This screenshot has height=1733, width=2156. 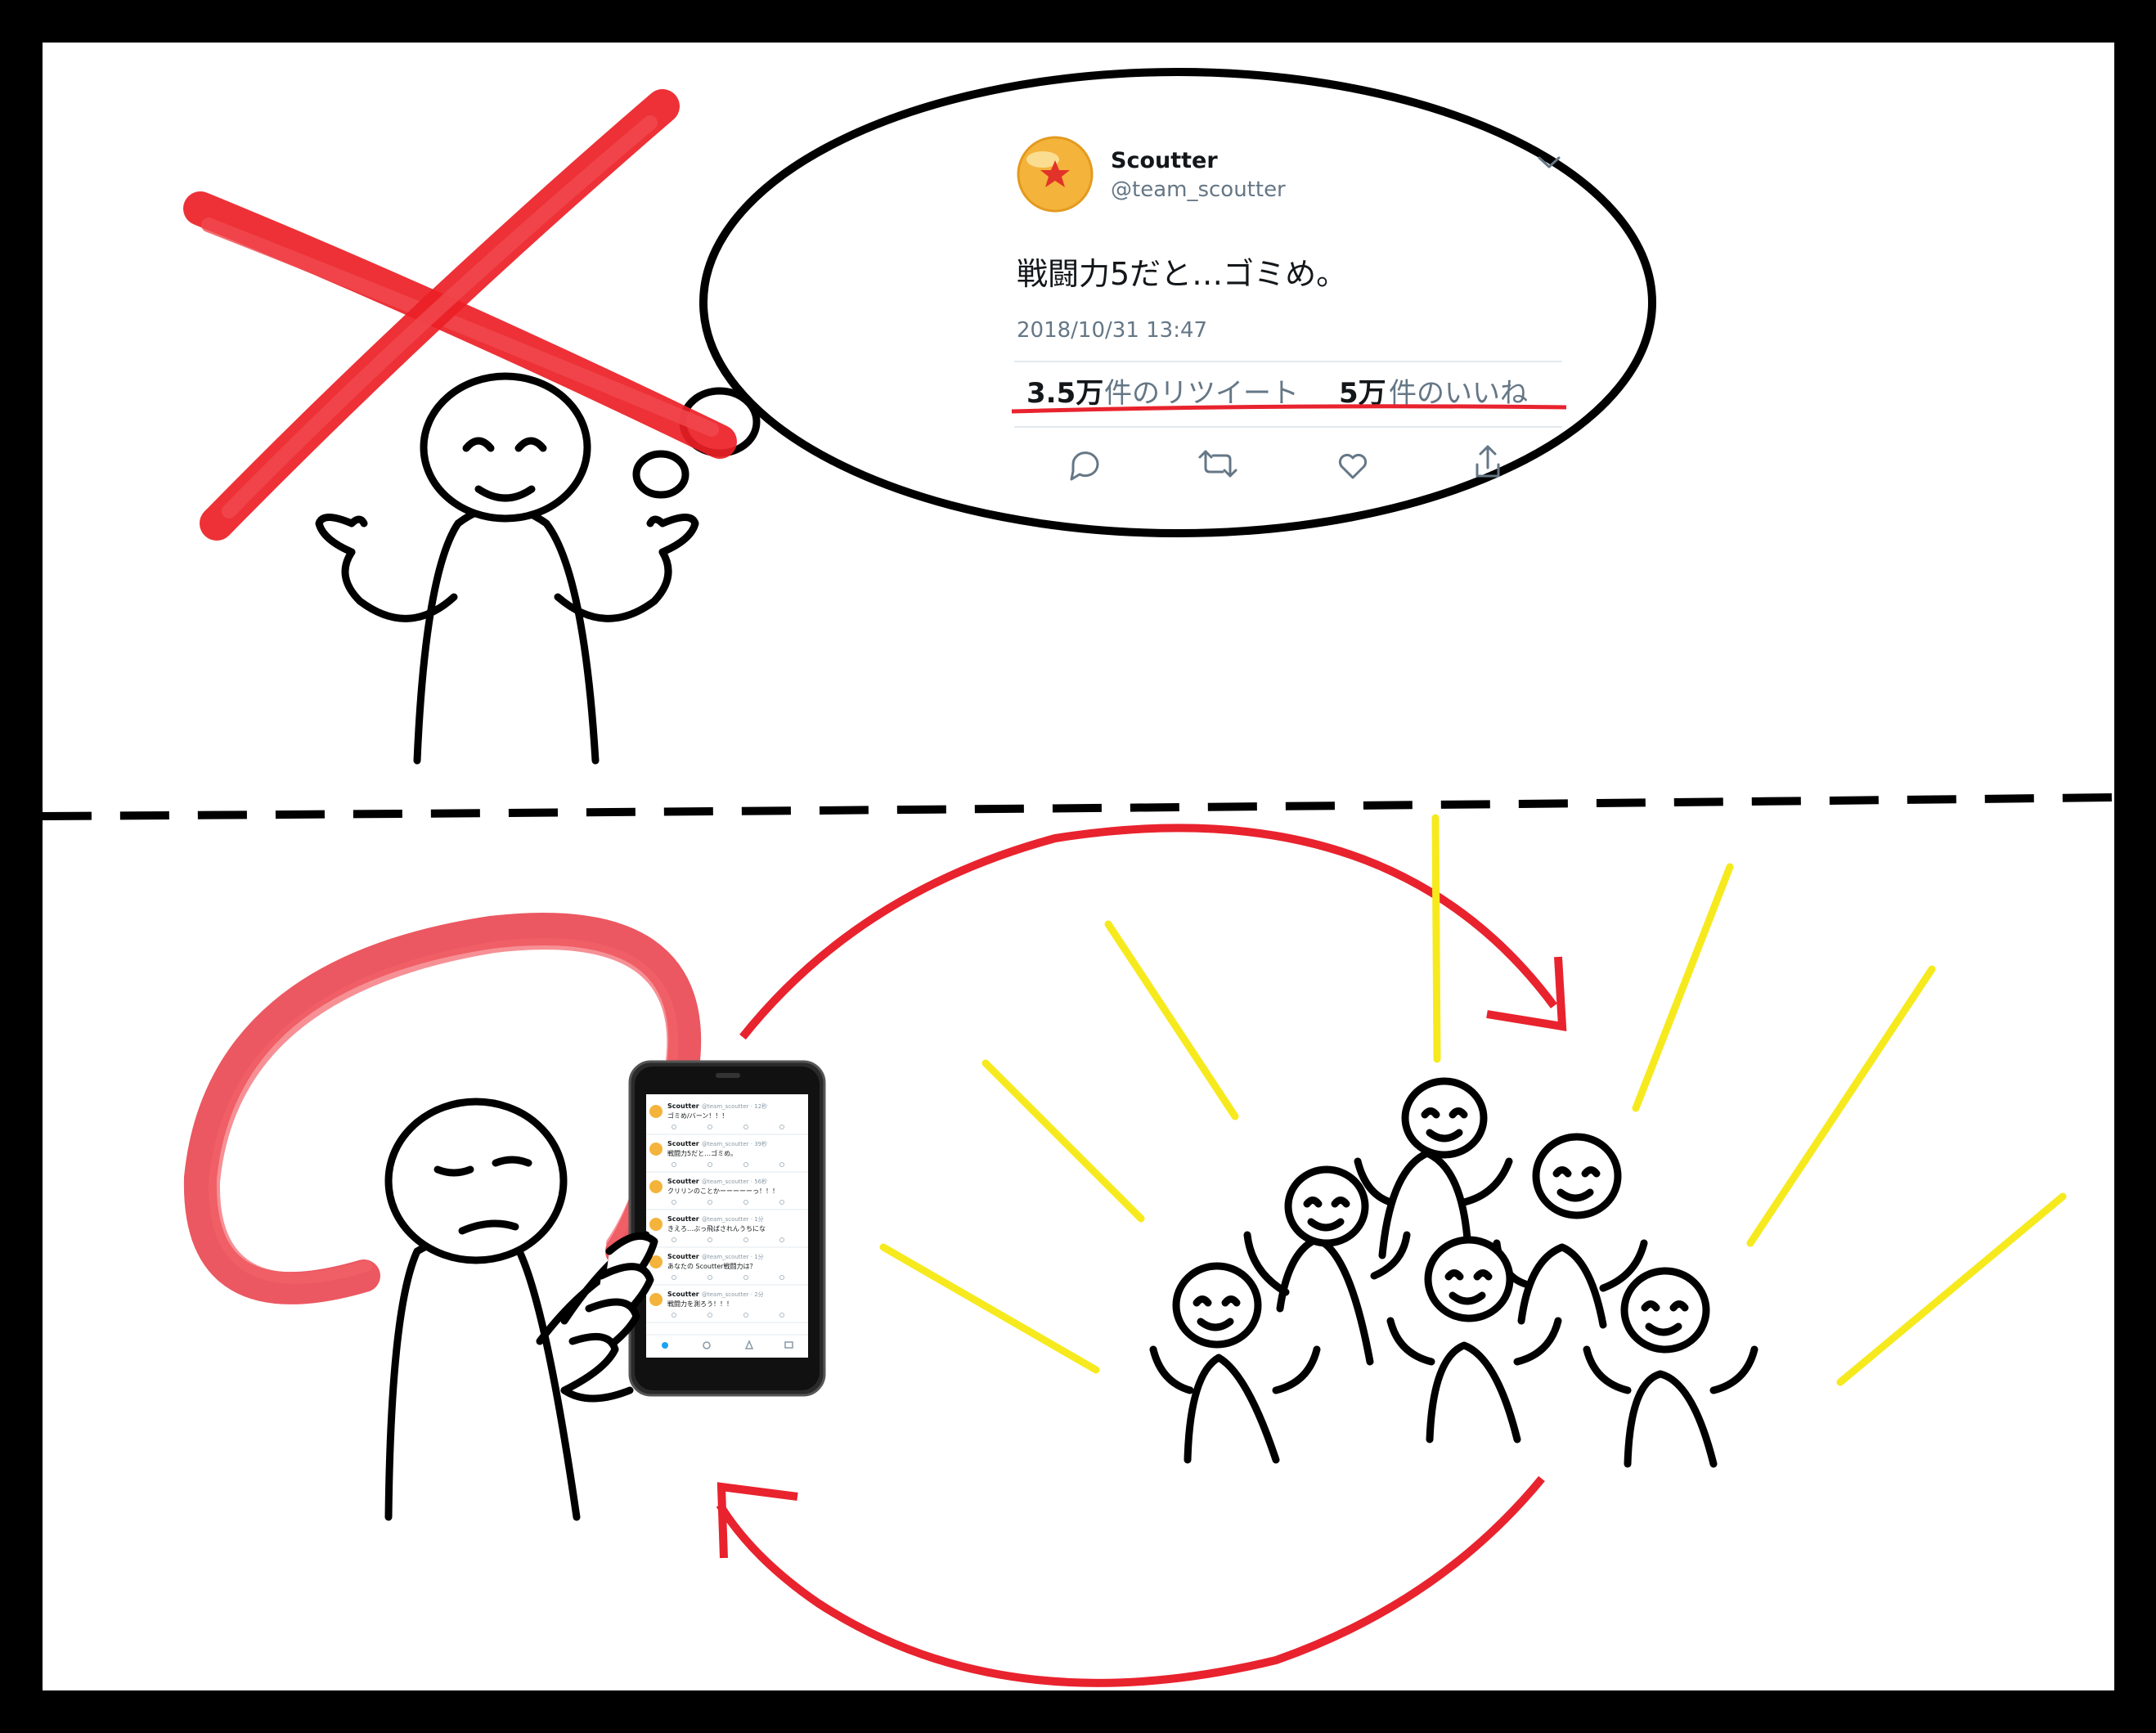 What do you see at coordinates (665, 1345) in the screenshot?
I see `home-icon` at bounding box center [665, 1345].